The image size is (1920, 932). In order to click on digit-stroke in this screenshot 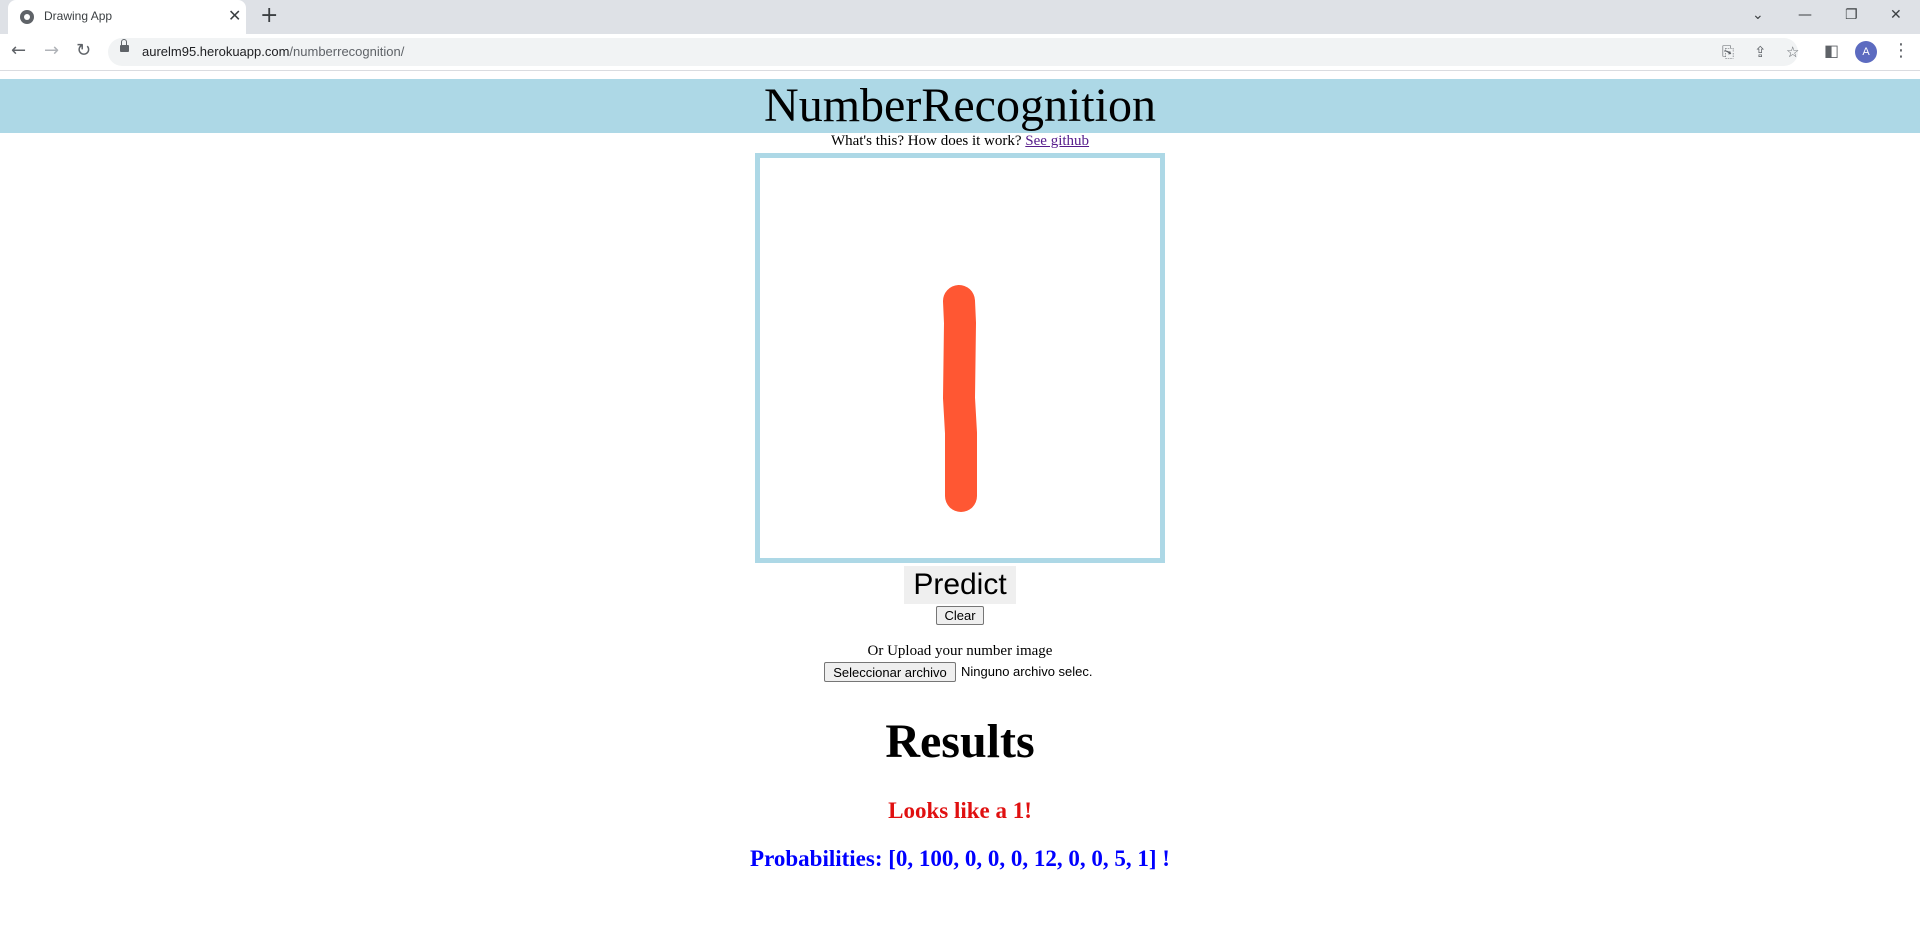, I will do `click(960, 398)`.